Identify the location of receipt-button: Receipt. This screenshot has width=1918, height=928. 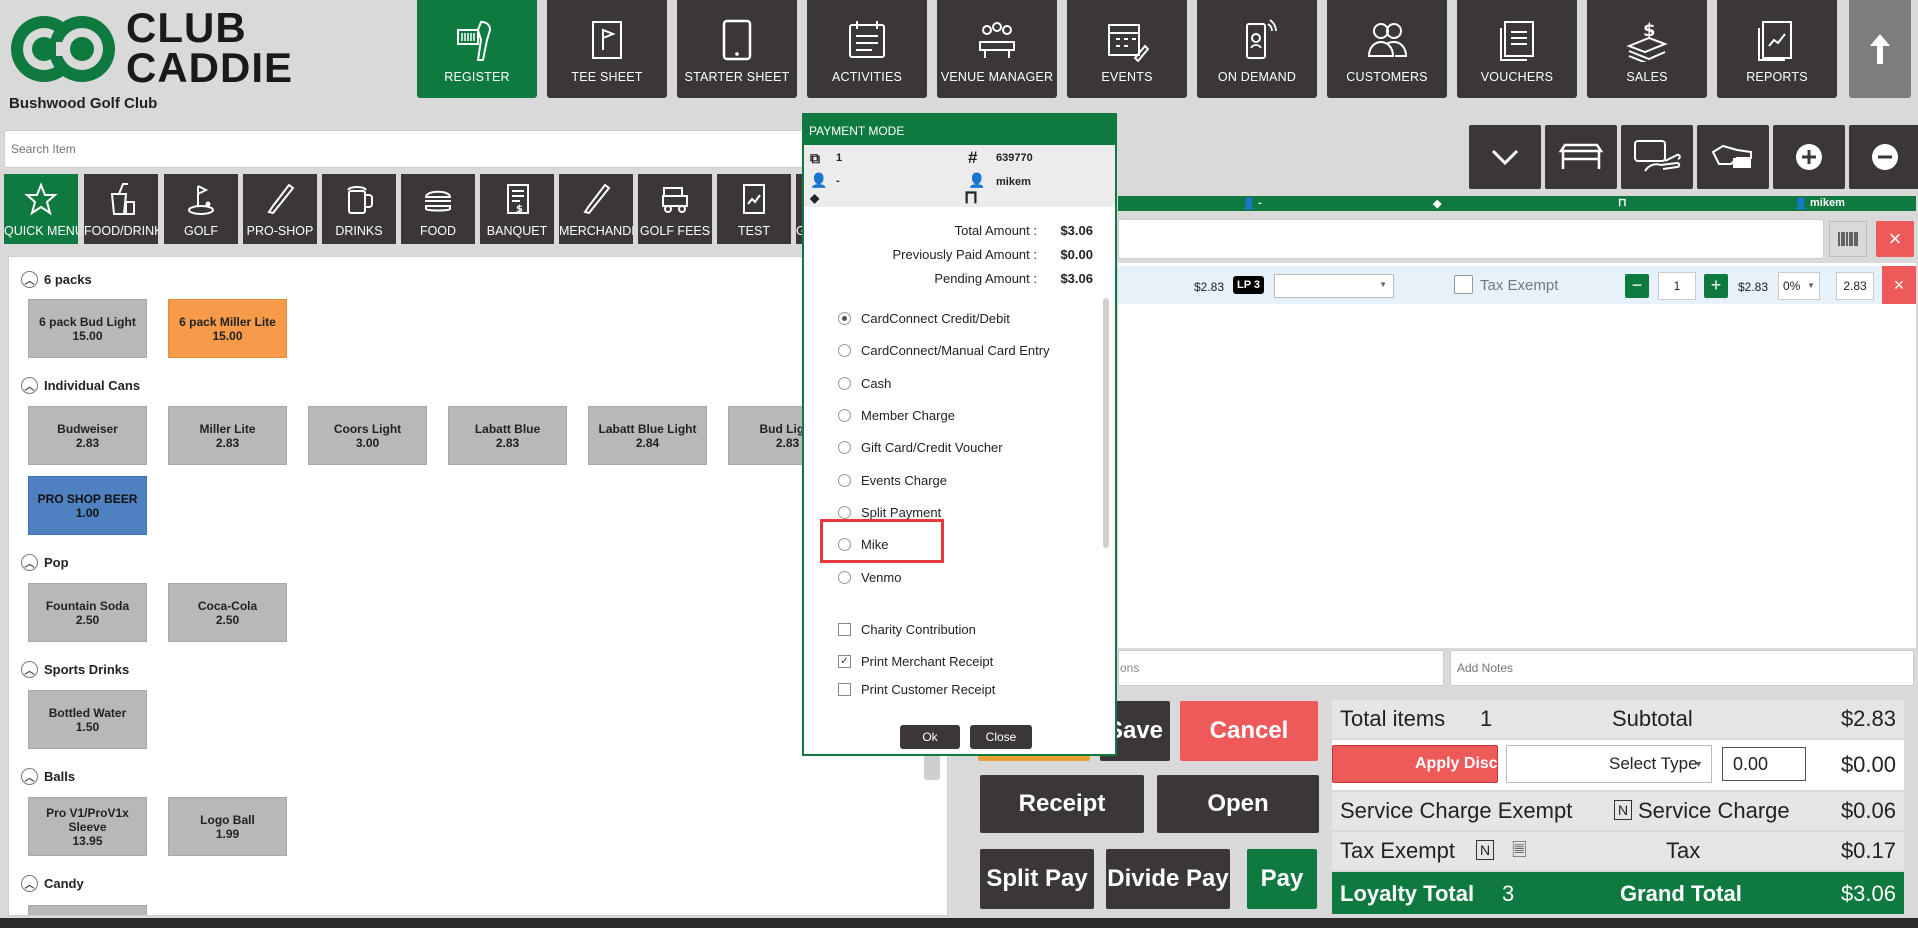
(1062, 804).